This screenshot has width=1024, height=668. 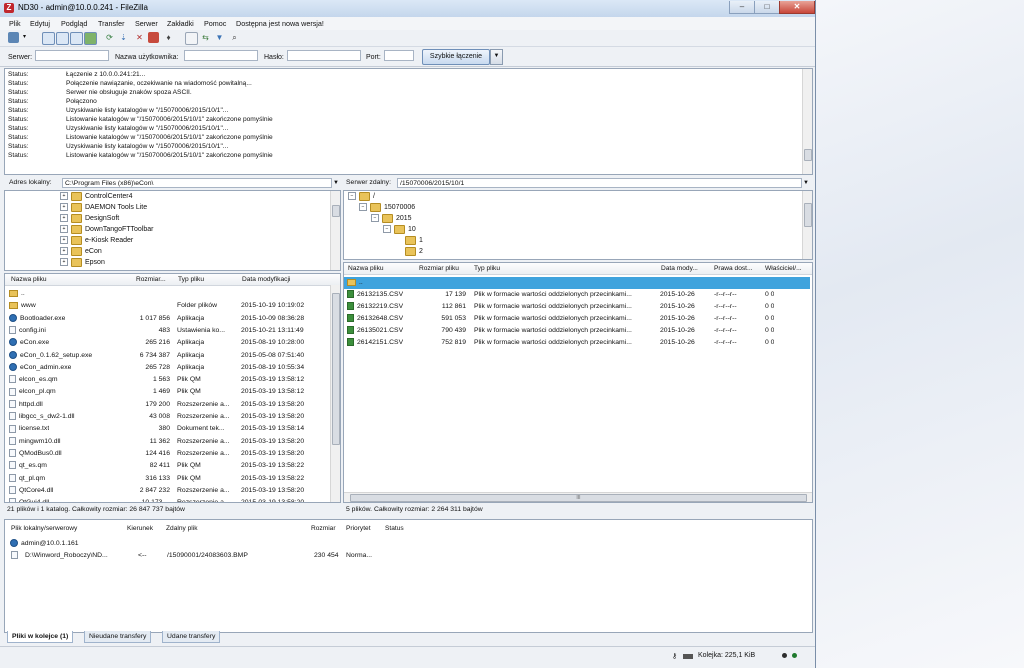 What do you see at coordinates (577, 283) in the screenshot?
I see `remote-file-row: ..` at bounding box center [577, 283].